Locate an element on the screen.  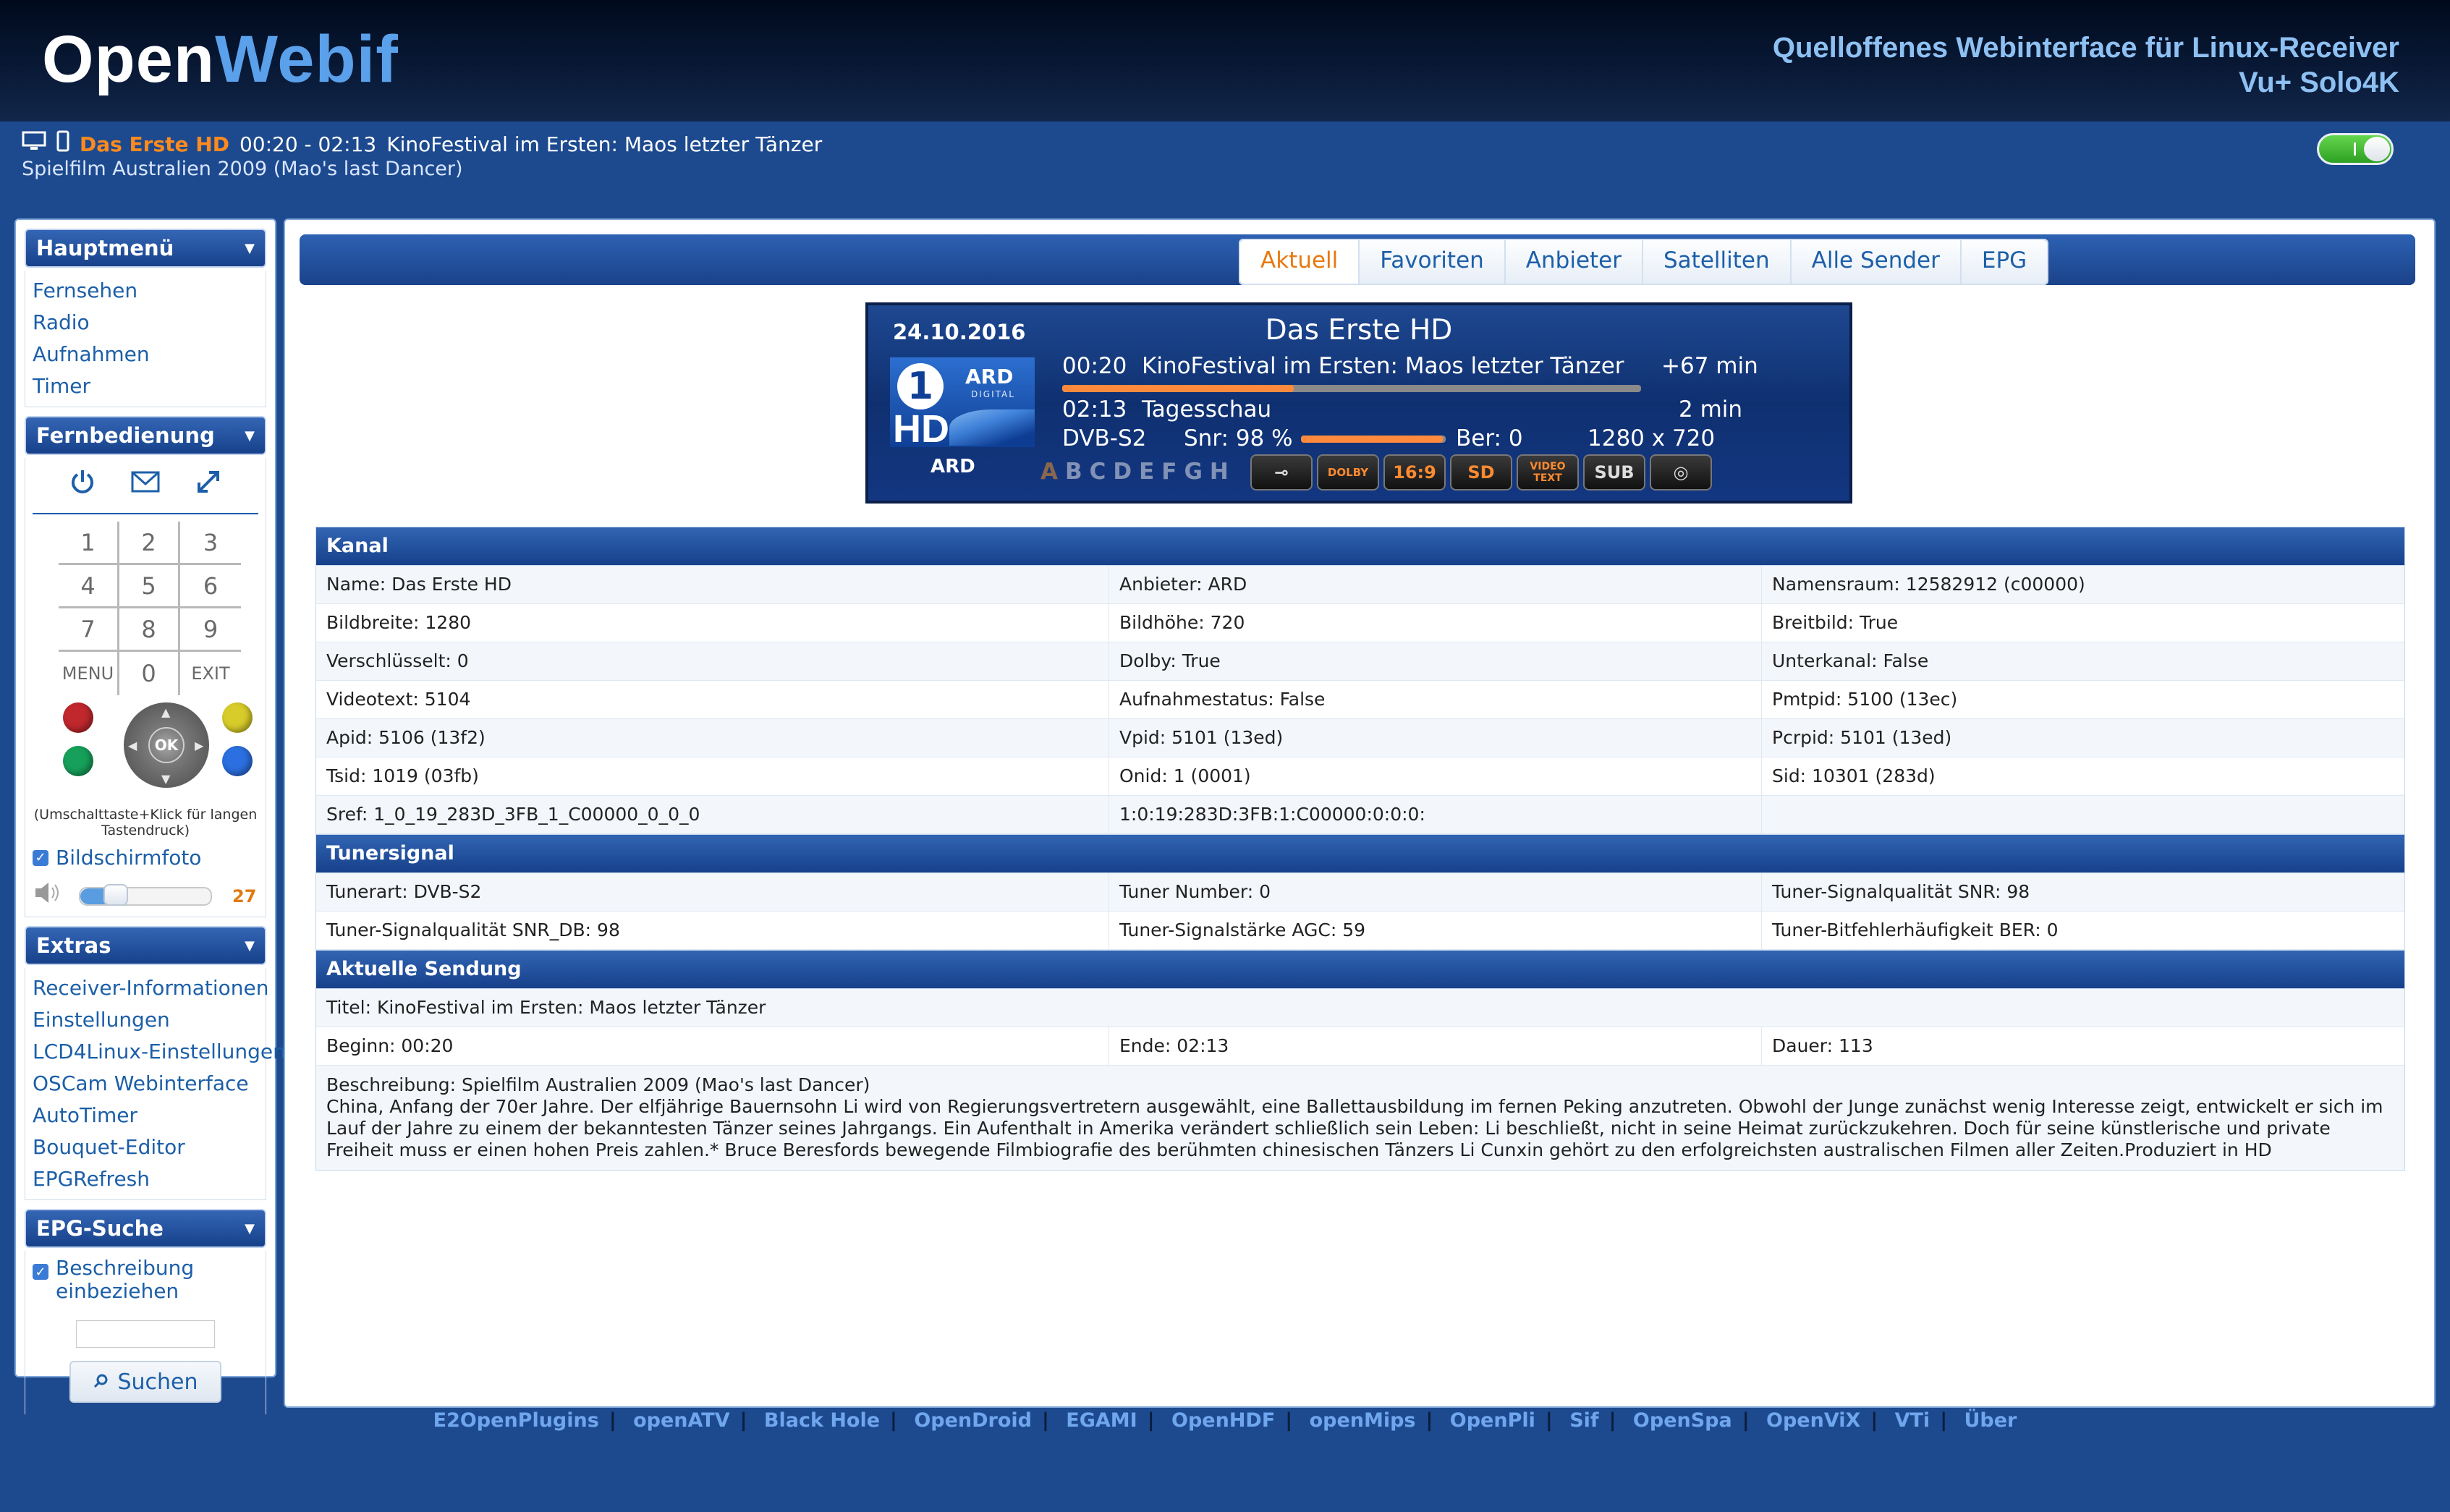
key-7: 7 is located at coordinates (89, 630).